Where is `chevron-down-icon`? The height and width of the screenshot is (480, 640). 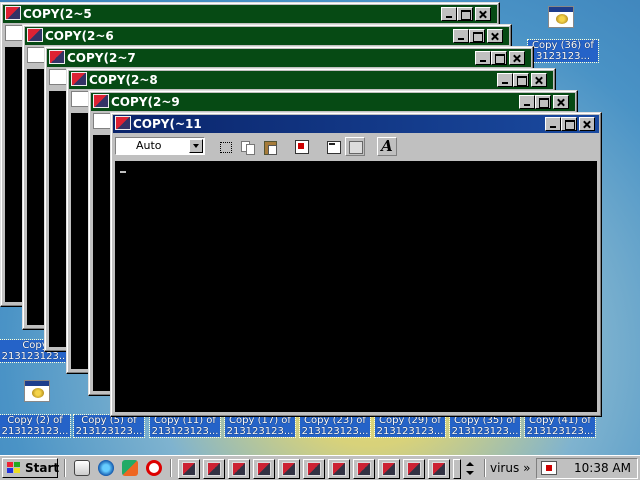
chevron-down-icon is located at coordinates (196, 146).